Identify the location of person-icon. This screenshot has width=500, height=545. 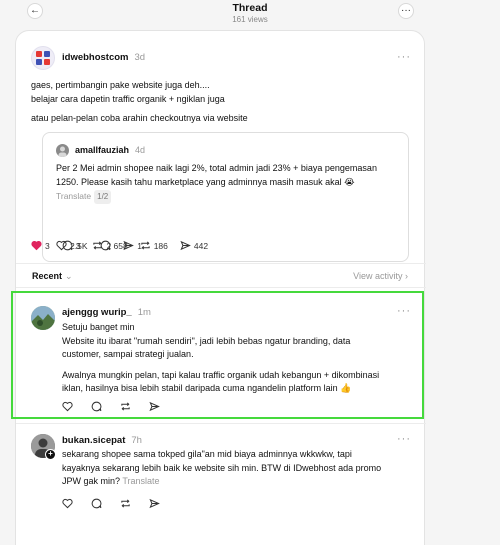
(62, 151).